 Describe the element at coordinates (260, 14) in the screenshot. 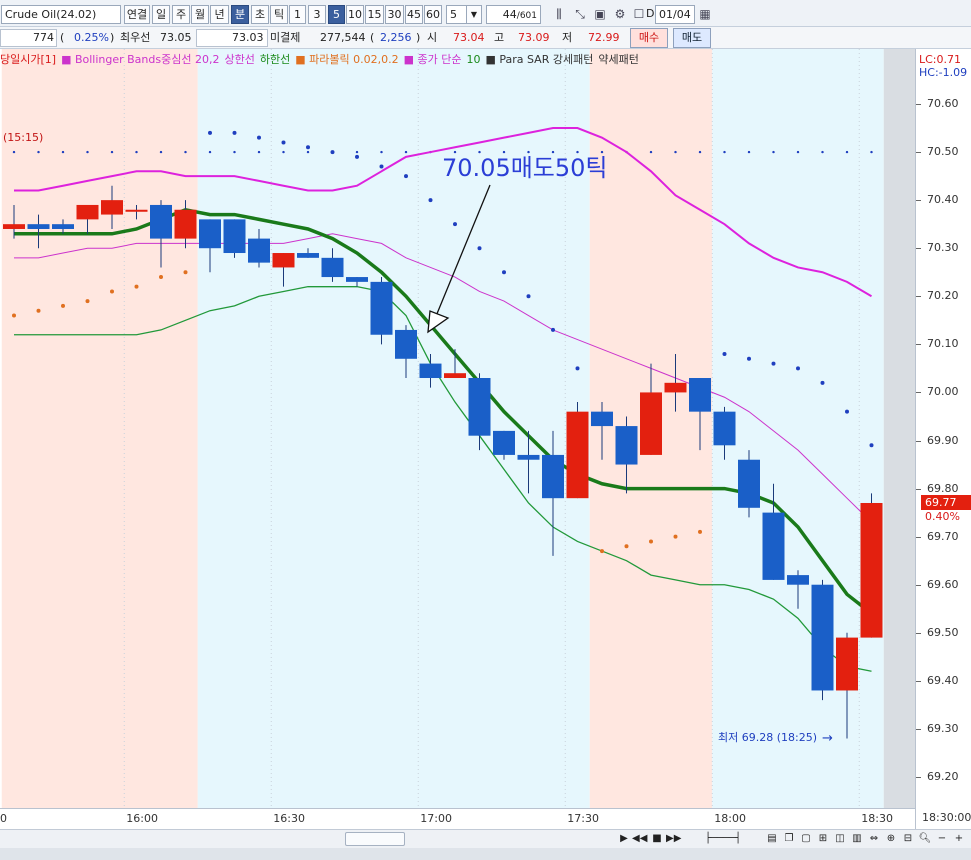

I see `interval-button-6: 초` at that location.